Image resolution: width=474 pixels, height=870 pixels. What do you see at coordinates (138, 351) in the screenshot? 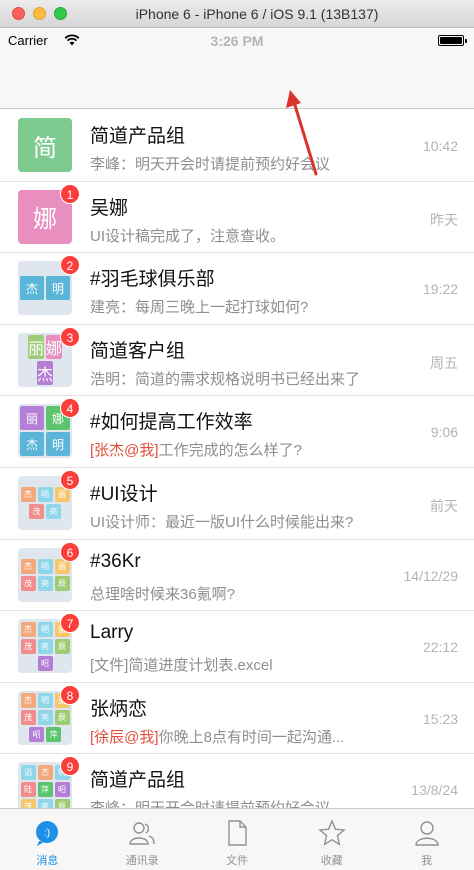
I see `chat-title: 简道客户组` at bounding box center [138, 351].